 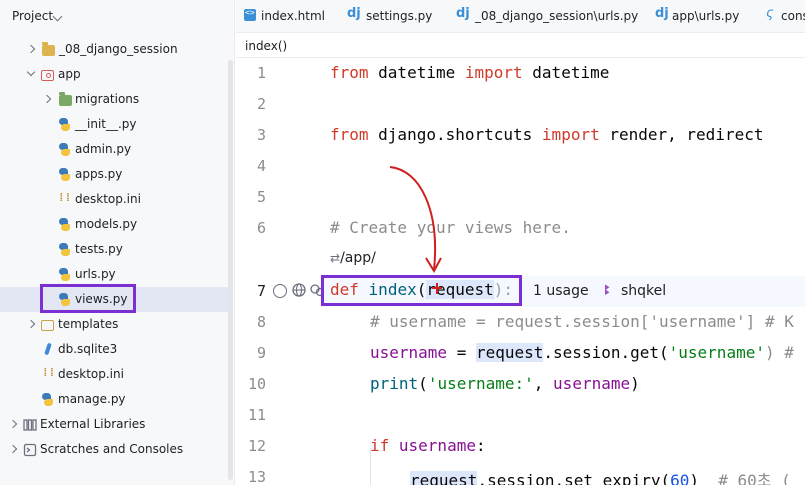 What do you see at coordinates (114, 74) in the screenshot?
I see `tree-item-app: app` at bounding box center [114, 74].